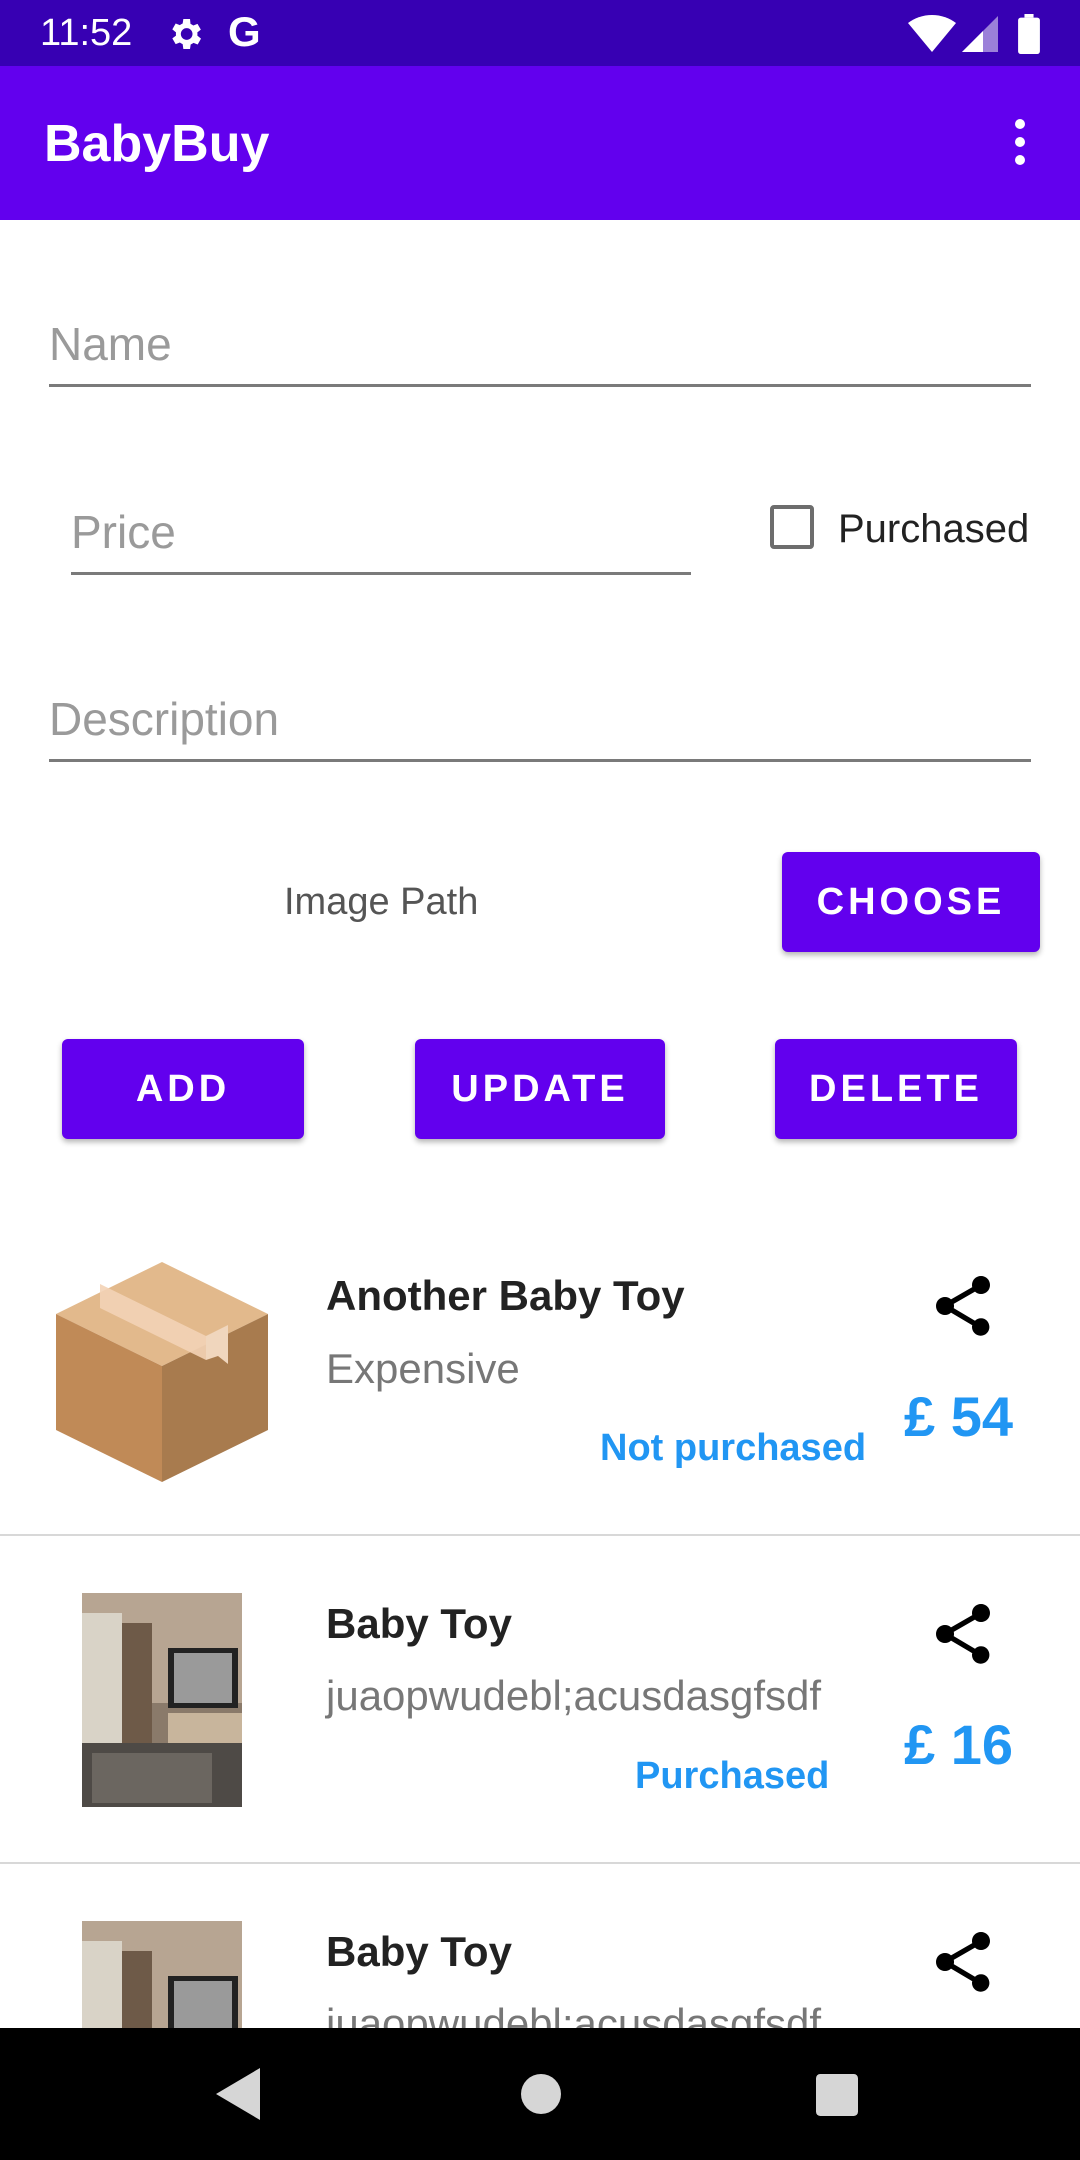 The height and width of the screenshot is (2160, 1080). What do you see at coordinates (505, 1295) in the screenshot?
I see `item-title: Another Baby Toy` at bounding box center [505, 1295].